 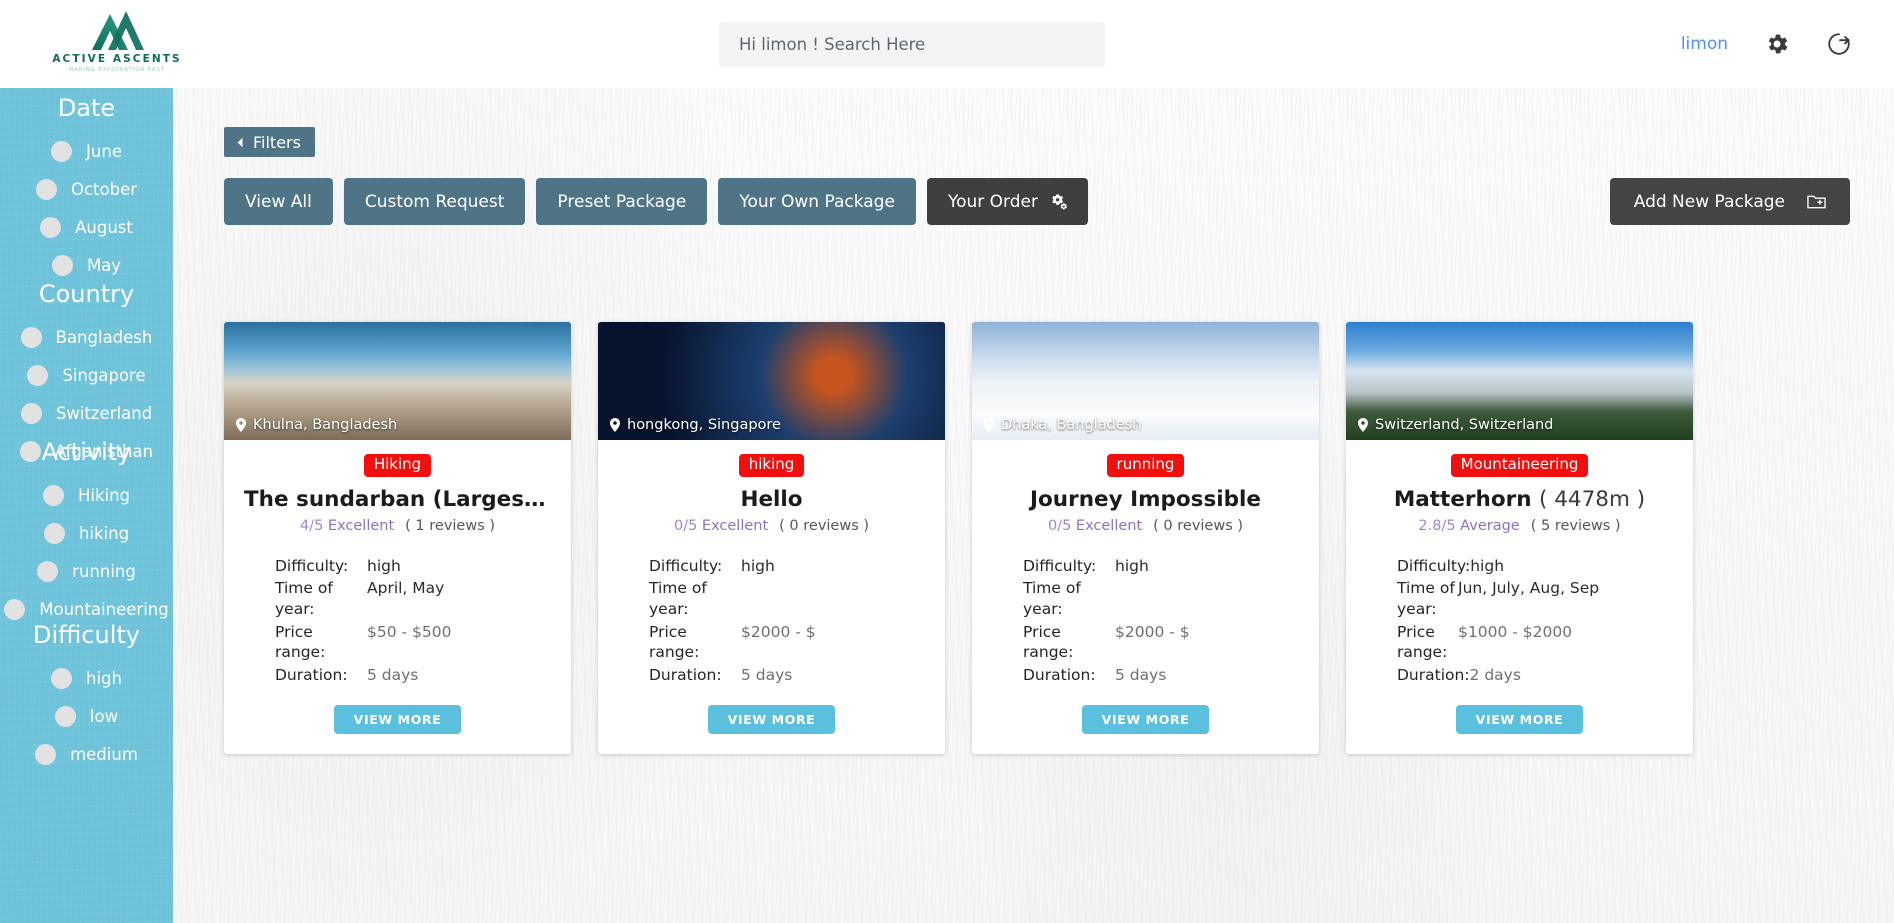 What do you see at coordinates (86, 678) in the screenshot?
I see `filter-option-high: high` at bounding box center [86, 678].